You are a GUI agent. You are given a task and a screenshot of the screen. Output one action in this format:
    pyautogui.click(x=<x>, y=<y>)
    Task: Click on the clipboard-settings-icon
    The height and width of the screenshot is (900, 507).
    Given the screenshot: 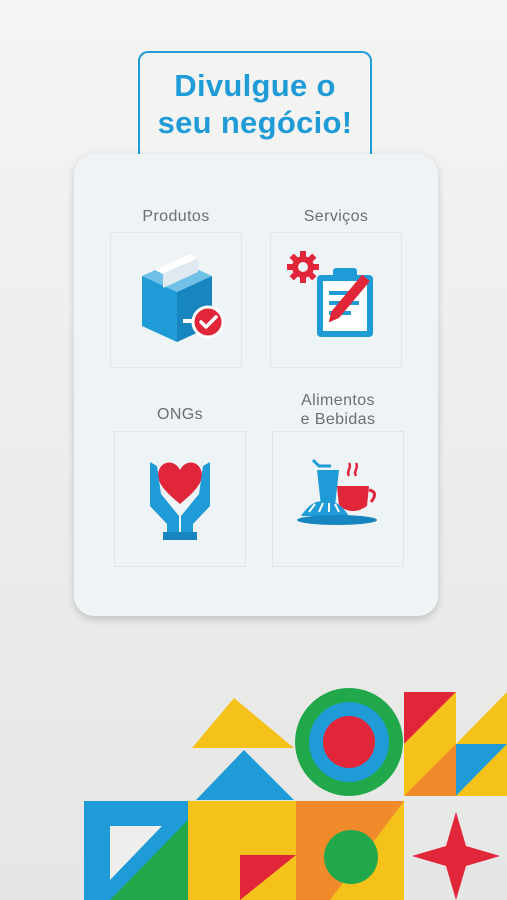 What is the action you would take?
    pyautogui.click(x=330, y=294)
    